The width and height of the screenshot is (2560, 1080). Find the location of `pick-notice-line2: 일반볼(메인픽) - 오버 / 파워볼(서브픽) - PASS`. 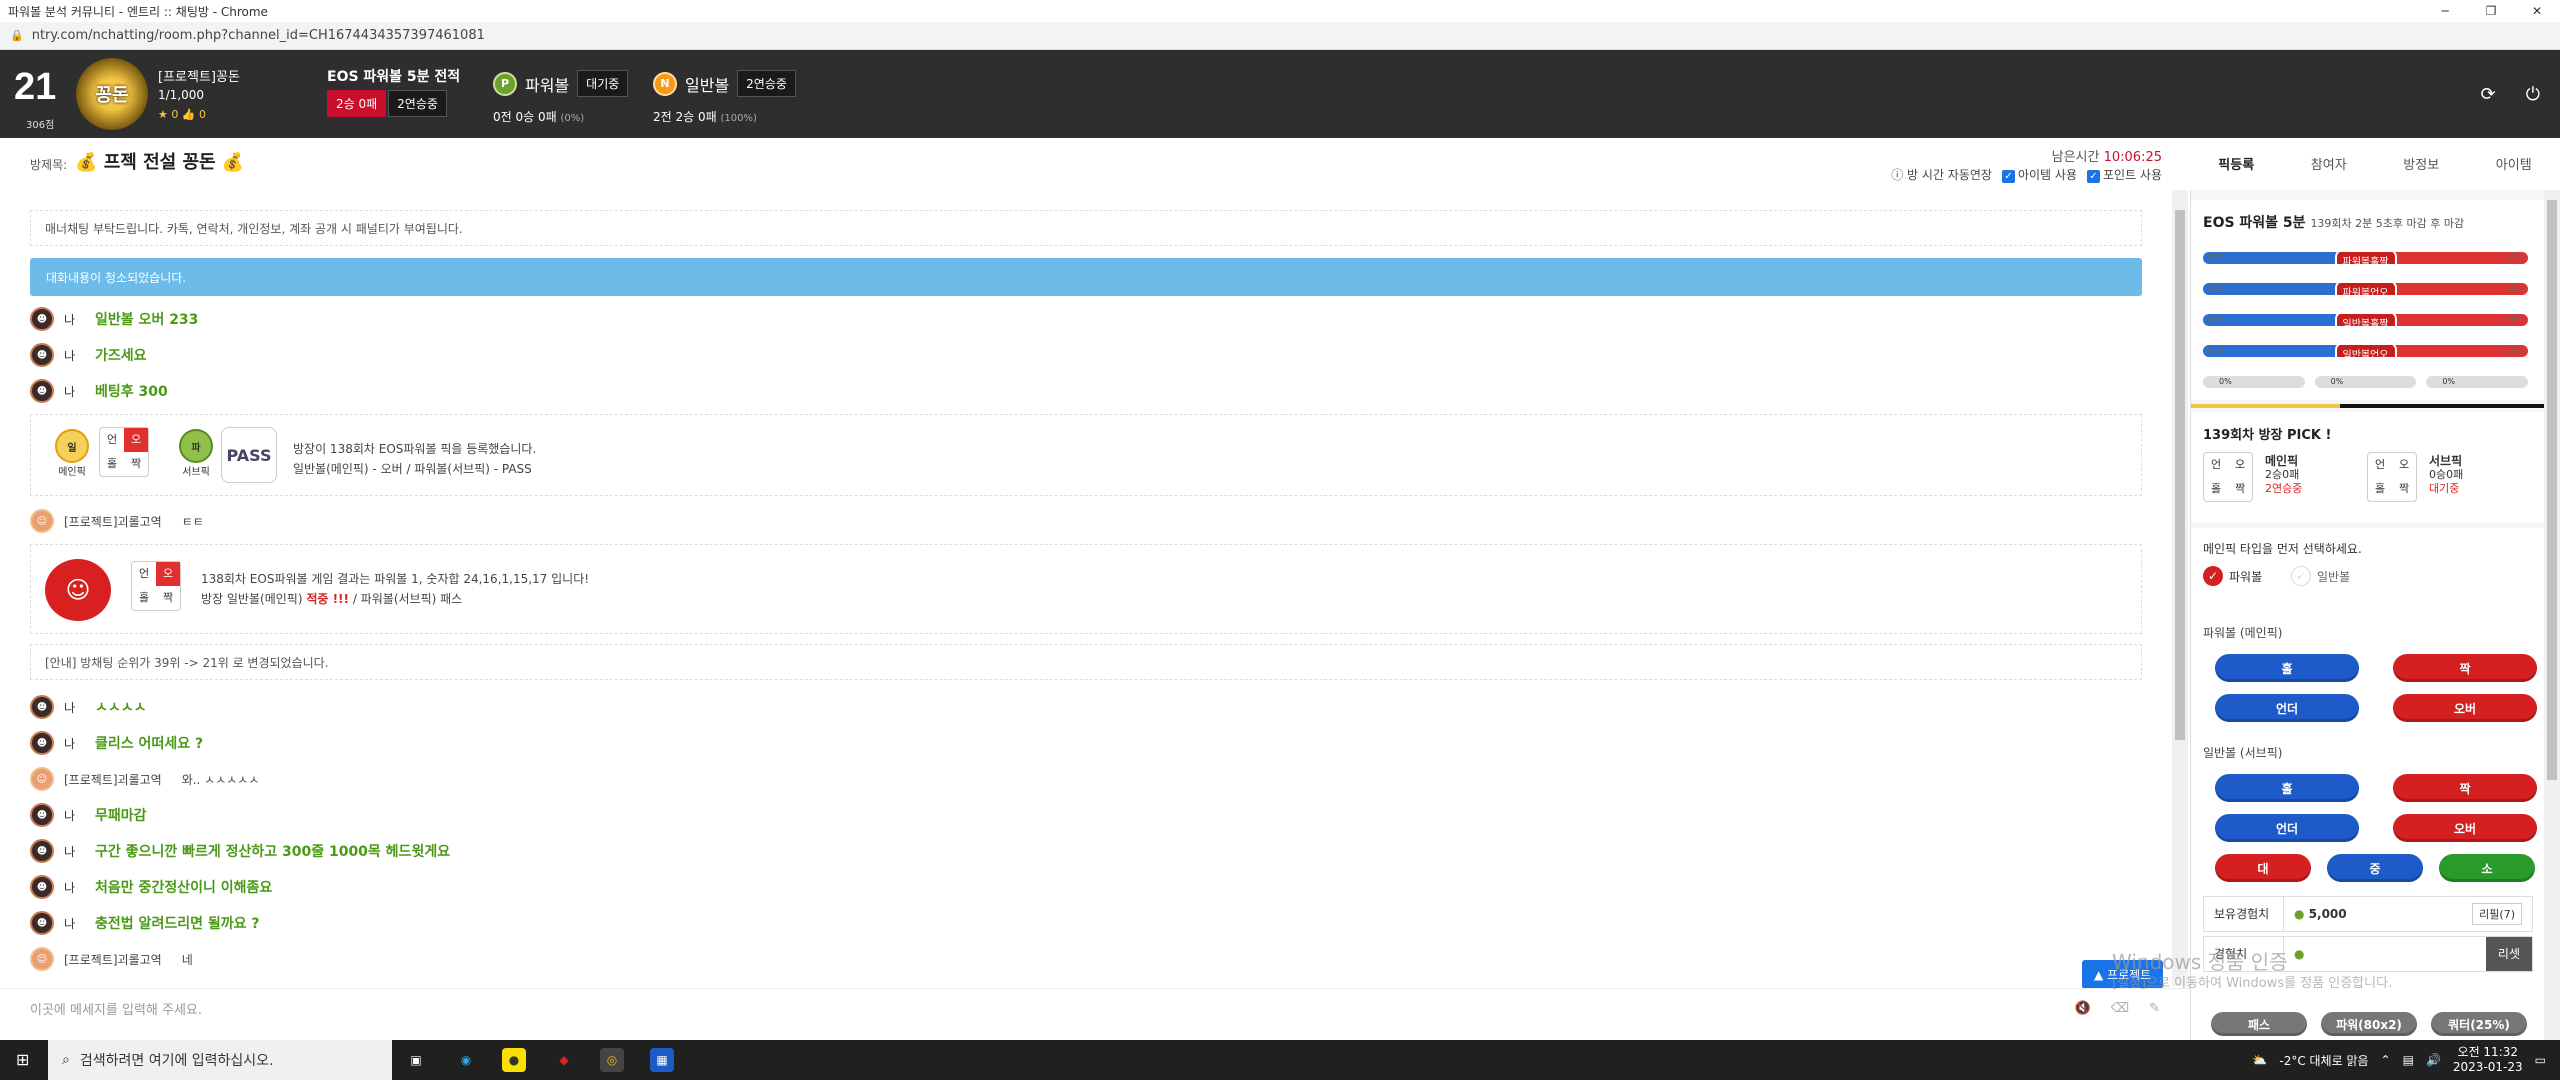

pick-notice-line2: 일반볼(메인픽) - 오버 / 파워볼(서브픽) - PASS is located at coordinates (412, 469).